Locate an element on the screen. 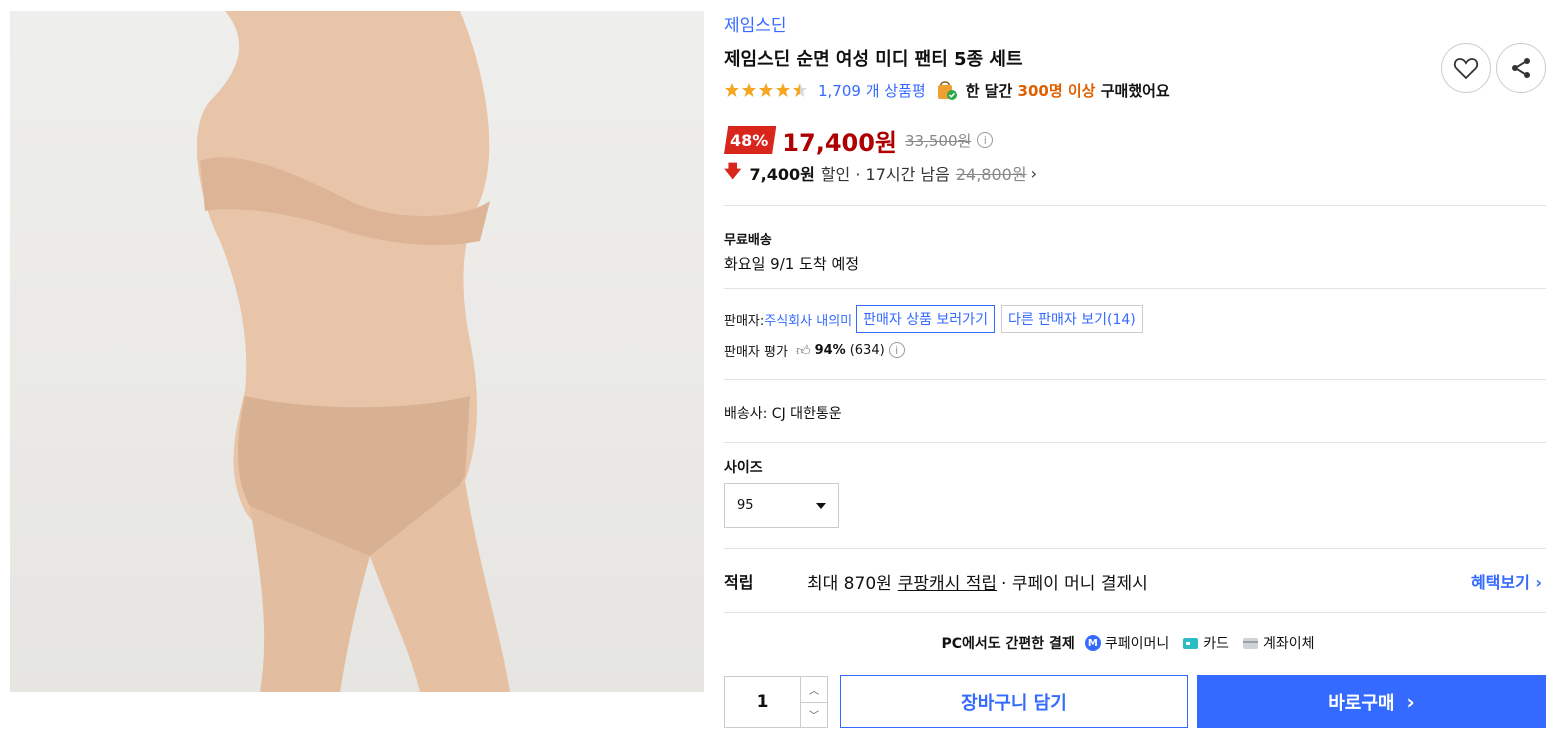 The width and height of the screenshot is (1566, 747). view-seller-products-button: 판매자 상품 보러가기 is located at coordinates (925, 319).